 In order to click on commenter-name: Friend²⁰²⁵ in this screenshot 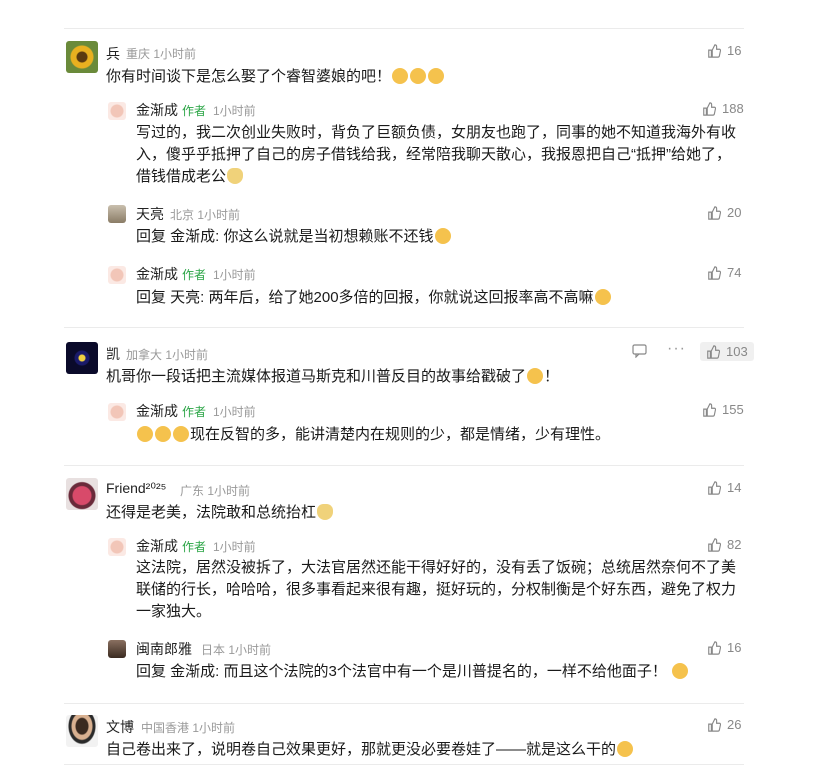, I will do `click(136, 488)`.